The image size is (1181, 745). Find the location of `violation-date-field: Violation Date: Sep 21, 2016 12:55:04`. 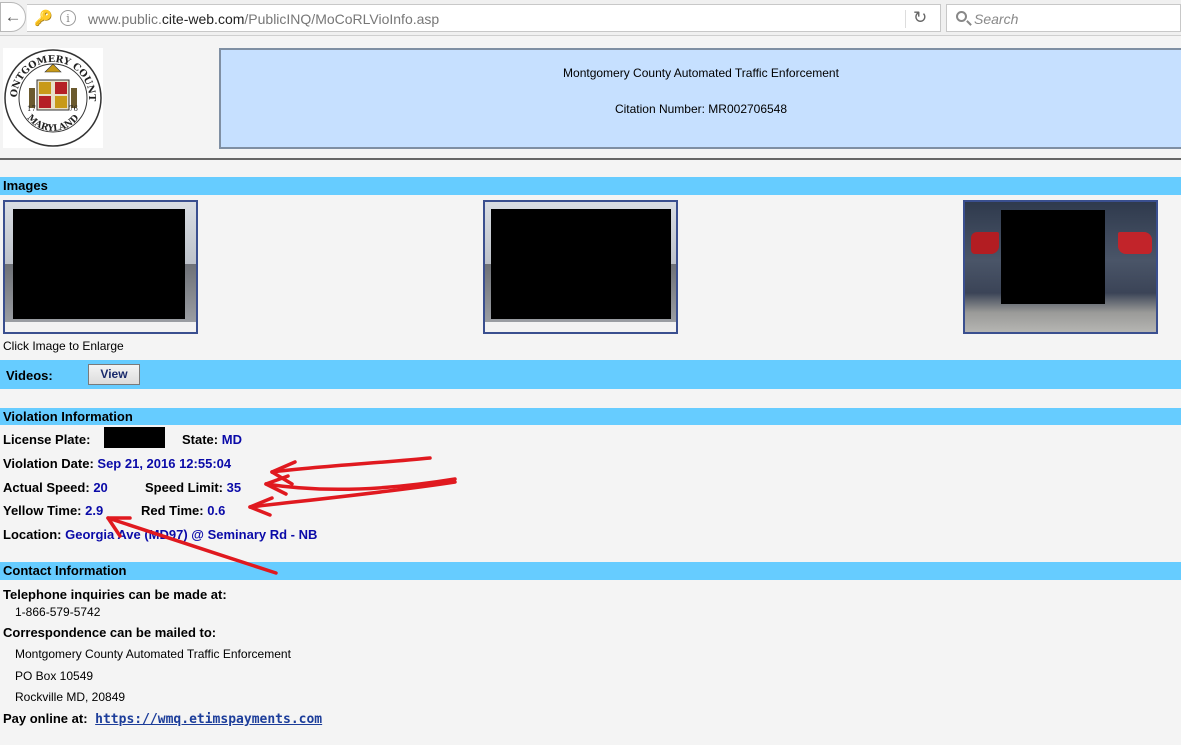

violation-date-field: Violation Date: Sep 21, 2016 12:55:04 is located at coordinates (117, 463).